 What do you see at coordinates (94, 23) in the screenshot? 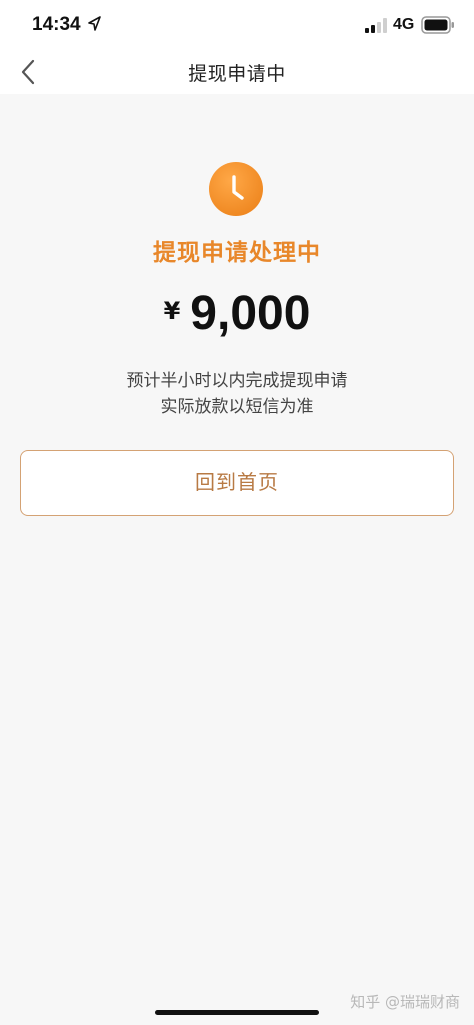
I see `location-arrow-icon` at bounding box center [94, 23].